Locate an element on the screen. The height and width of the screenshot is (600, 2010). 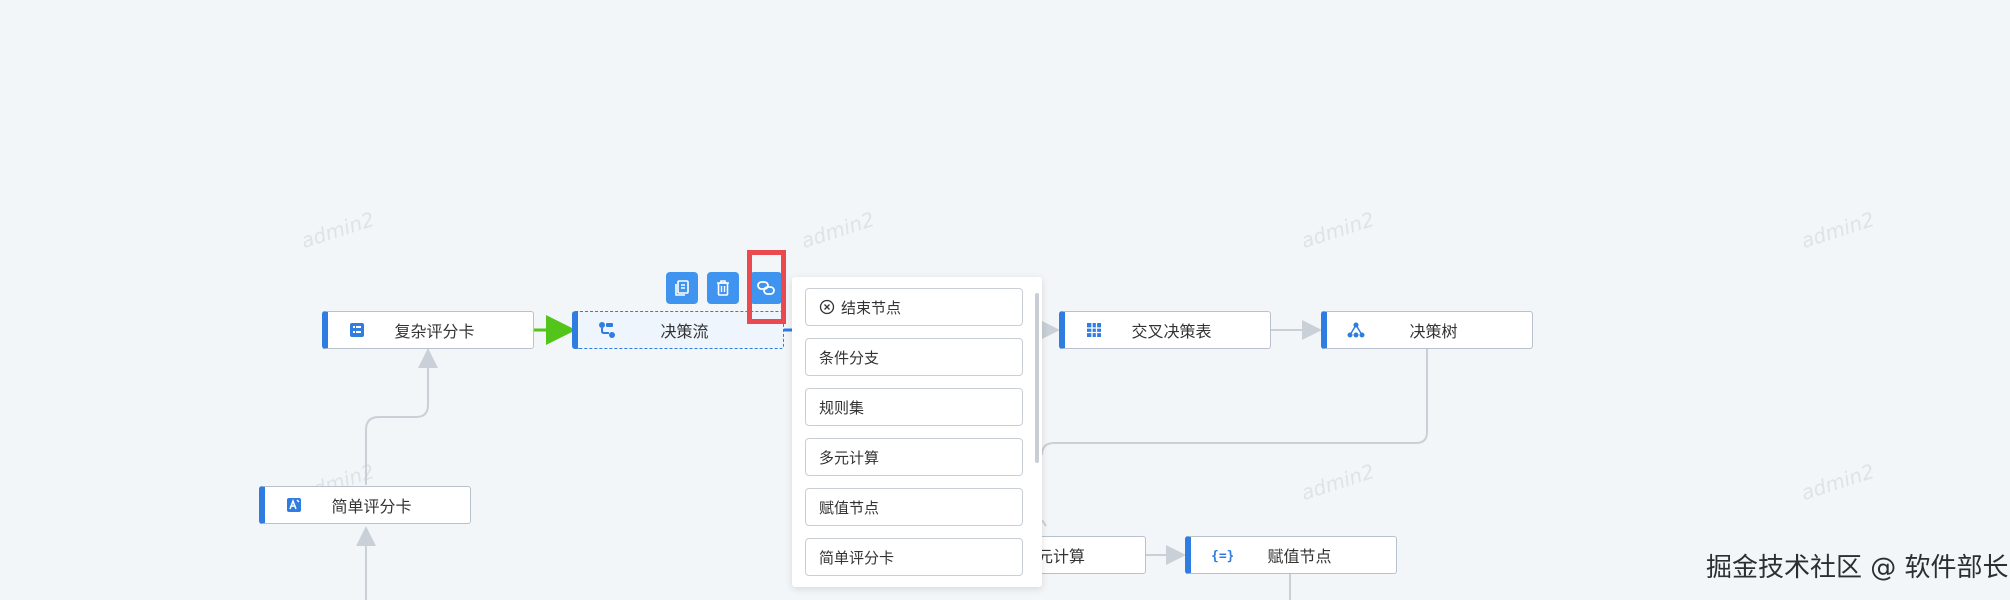
menu-item-label: 多元计算 is located at coordinates (849, 457).